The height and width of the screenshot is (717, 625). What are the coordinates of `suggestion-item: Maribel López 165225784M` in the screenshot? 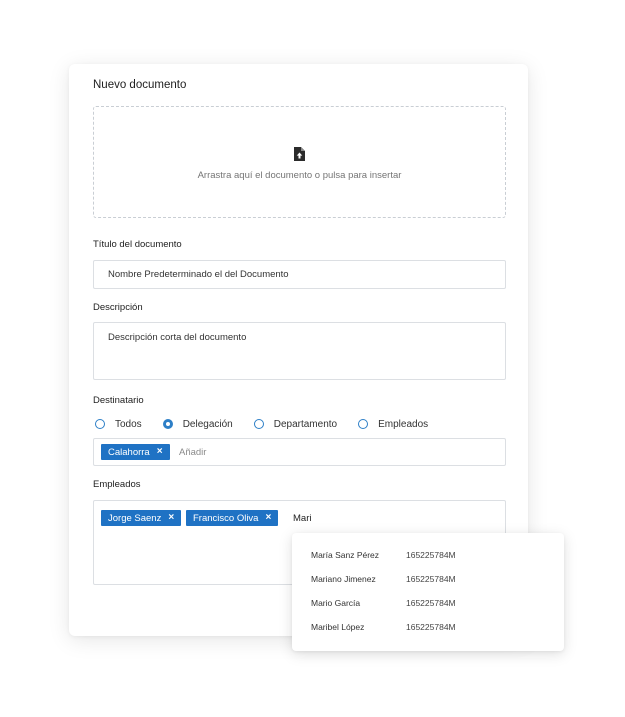 It's located at (428, 628).